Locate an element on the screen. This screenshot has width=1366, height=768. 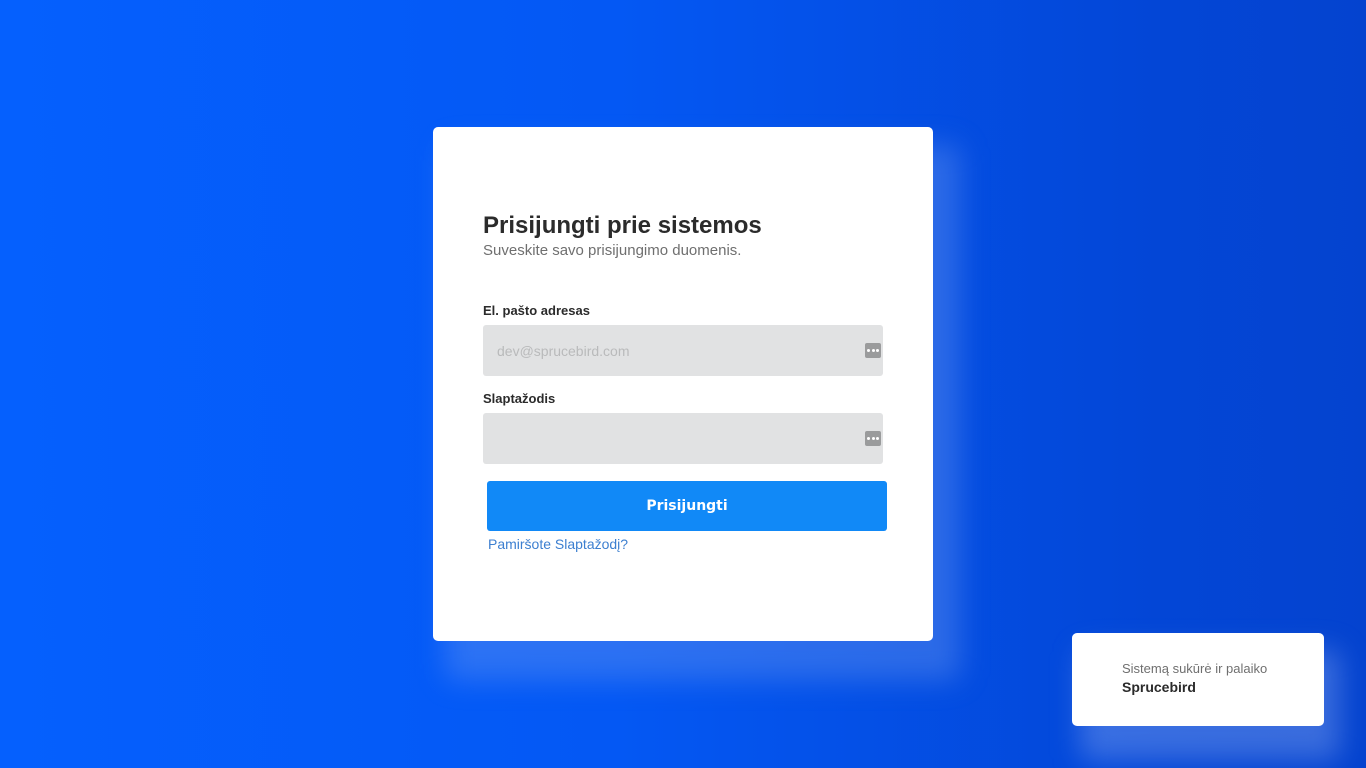
page-subtitle: Suveskite savo prisijungimo duomenis. is located at coordinates (612, 250).